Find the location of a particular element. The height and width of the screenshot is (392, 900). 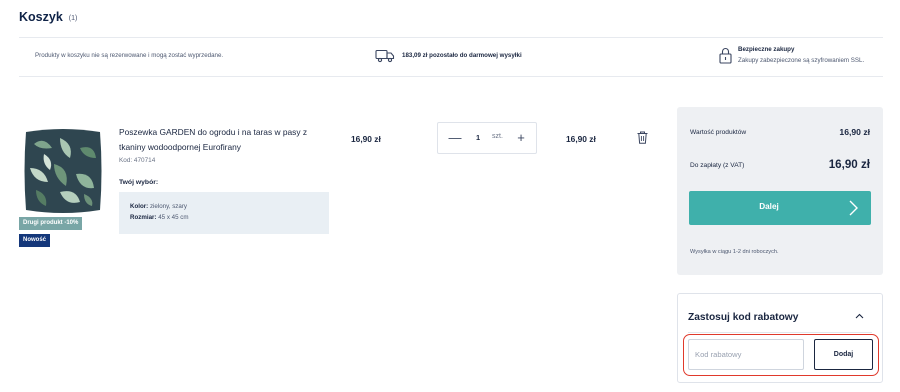

lock-icon is located at coordinates (725, 56).